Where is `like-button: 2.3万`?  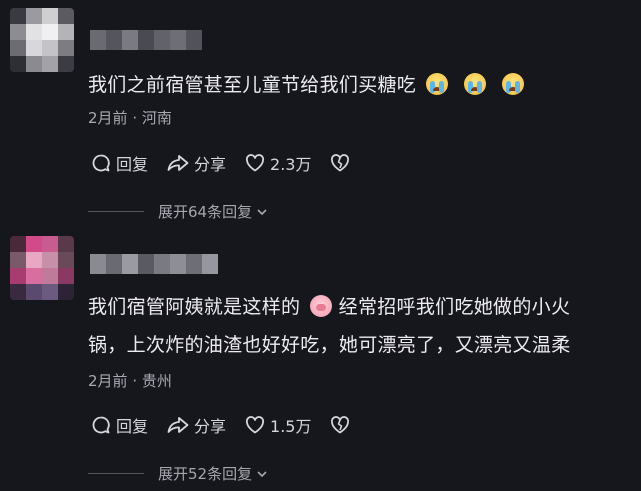
like-button: 2.3万 is located at coordinates (277, 163).